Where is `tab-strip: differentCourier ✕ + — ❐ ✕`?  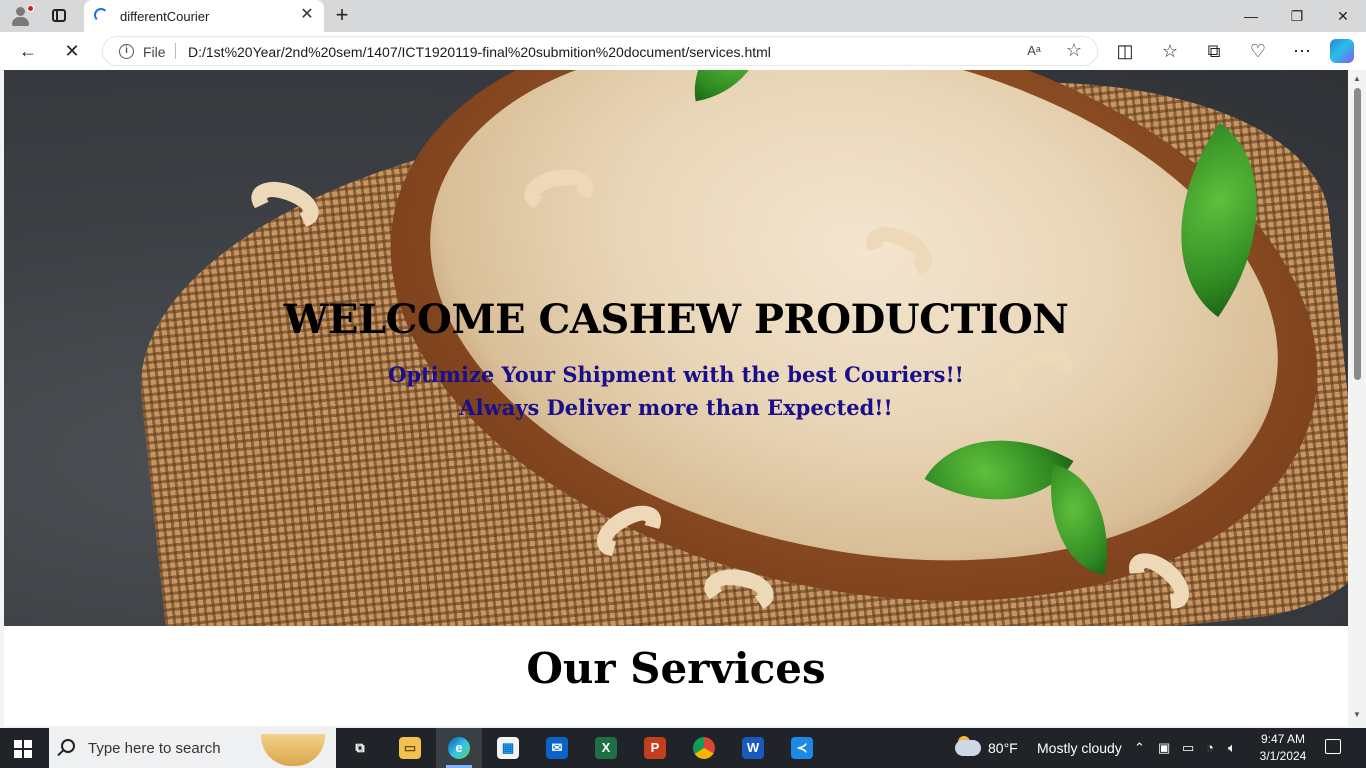
tab-strip: differentCourier ✕ + — ❐ ✕ is located at coordinates (683, 16).